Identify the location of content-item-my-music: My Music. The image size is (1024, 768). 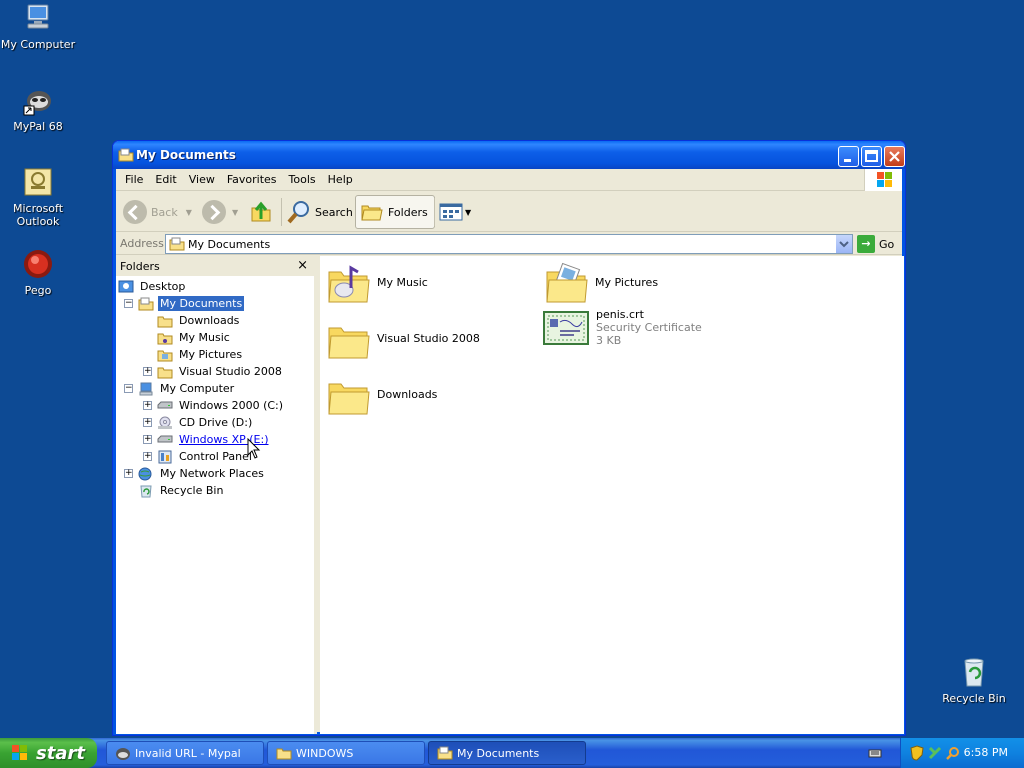
(377, 284).